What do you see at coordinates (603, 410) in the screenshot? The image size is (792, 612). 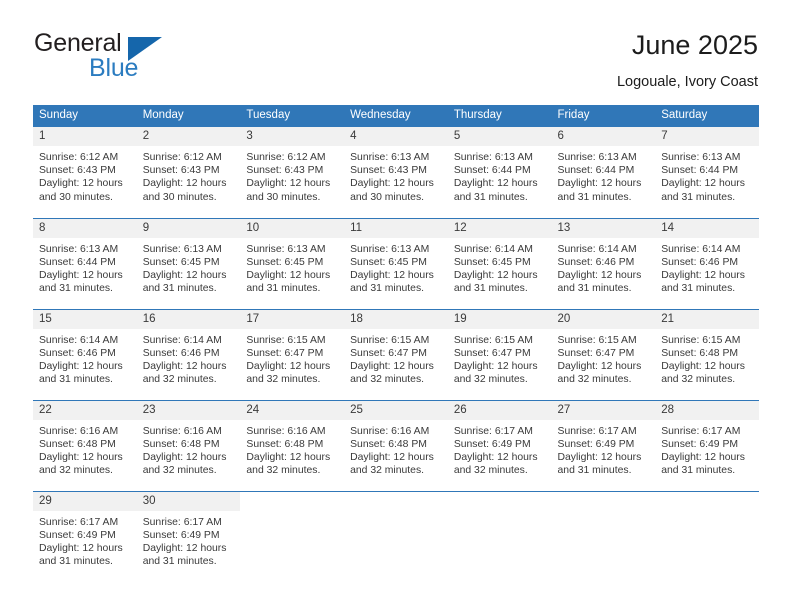 I see `day-number: 27` at bounding box center [603, 410].